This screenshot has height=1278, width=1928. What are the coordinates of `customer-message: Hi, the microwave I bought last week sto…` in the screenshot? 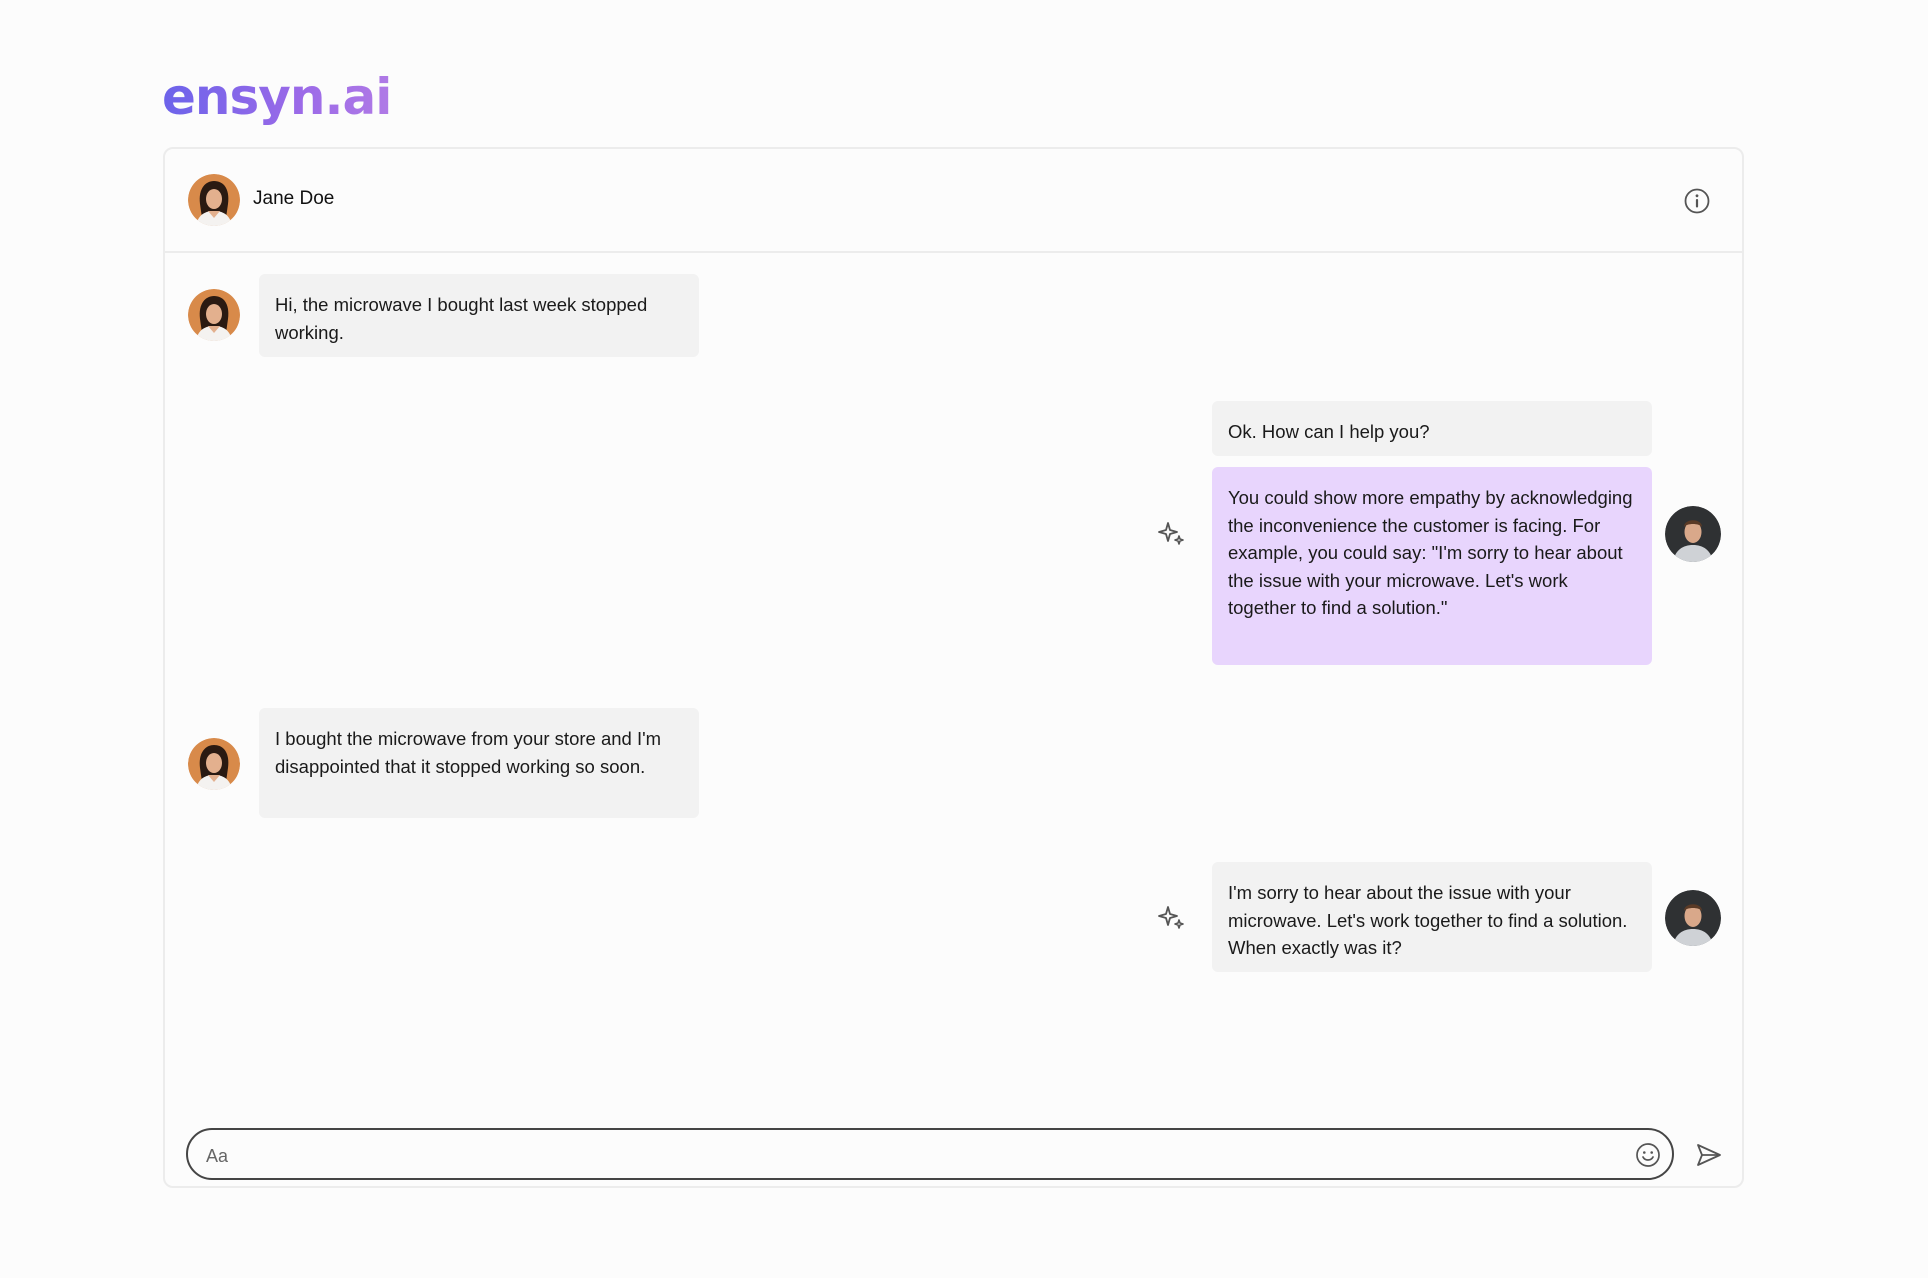 It's located at (479, 315).